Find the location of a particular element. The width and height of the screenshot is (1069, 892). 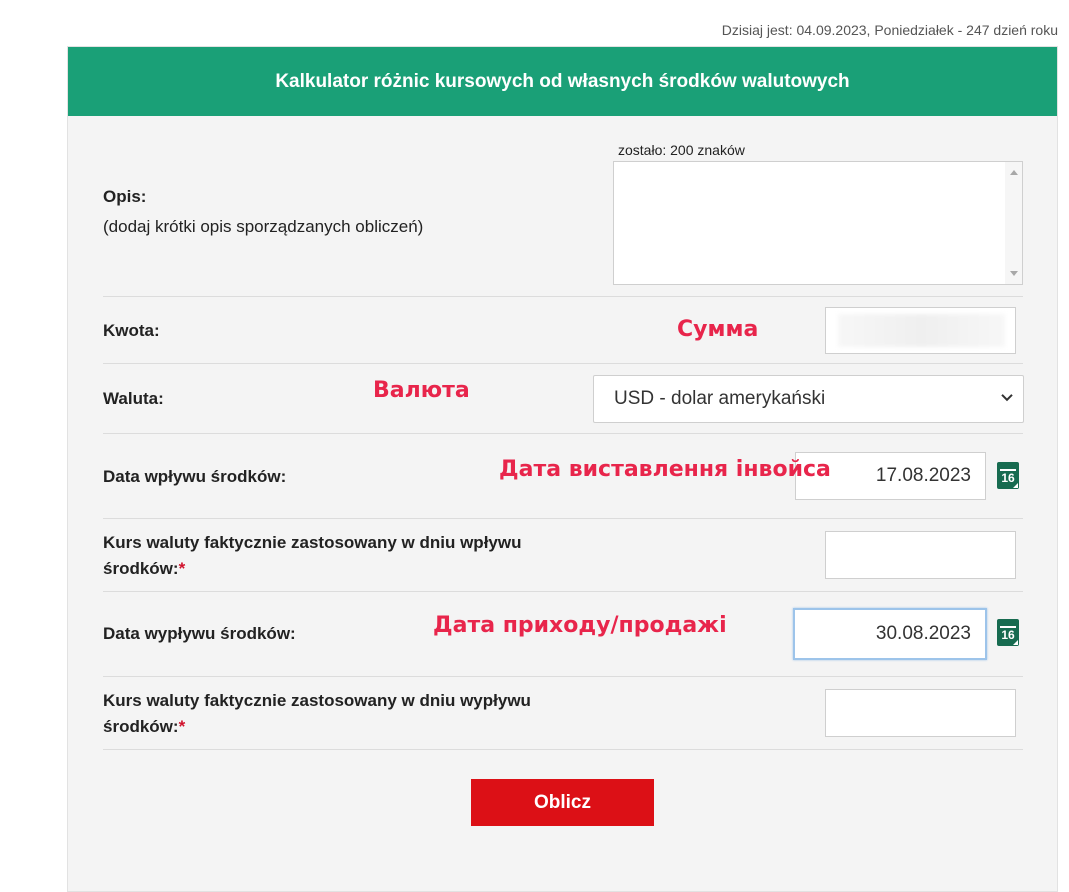

row-waluta: Waluta: USD - dolar amerykański is located at coordinates (563, 399).